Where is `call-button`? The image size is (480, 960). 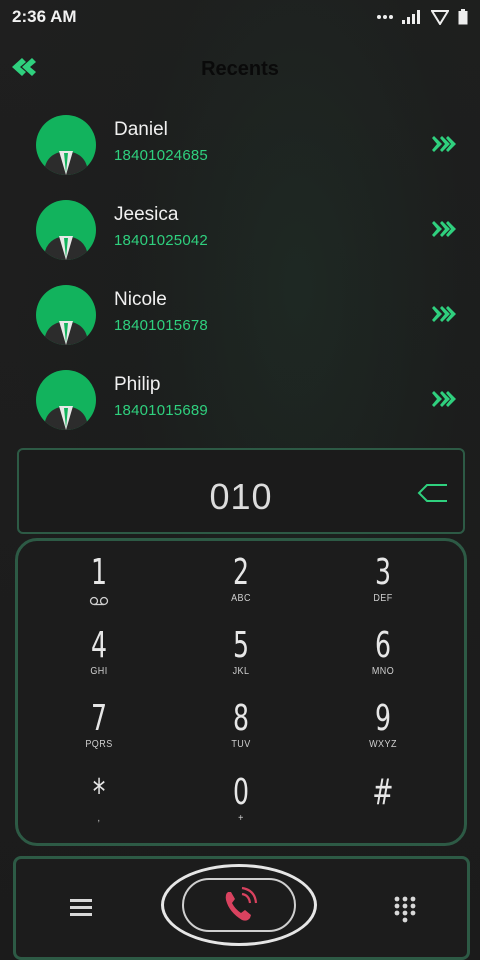 call-button is located at coordinates (239, 905).